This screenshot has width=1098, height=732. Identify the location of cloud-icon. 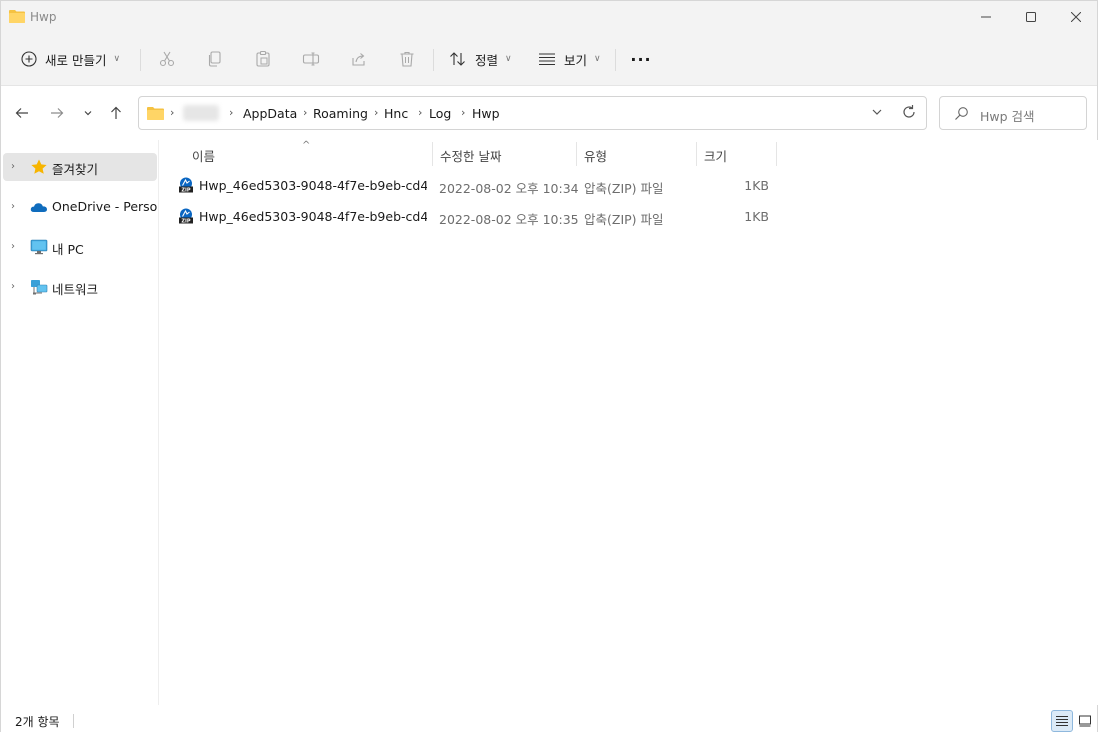
(38, 207).